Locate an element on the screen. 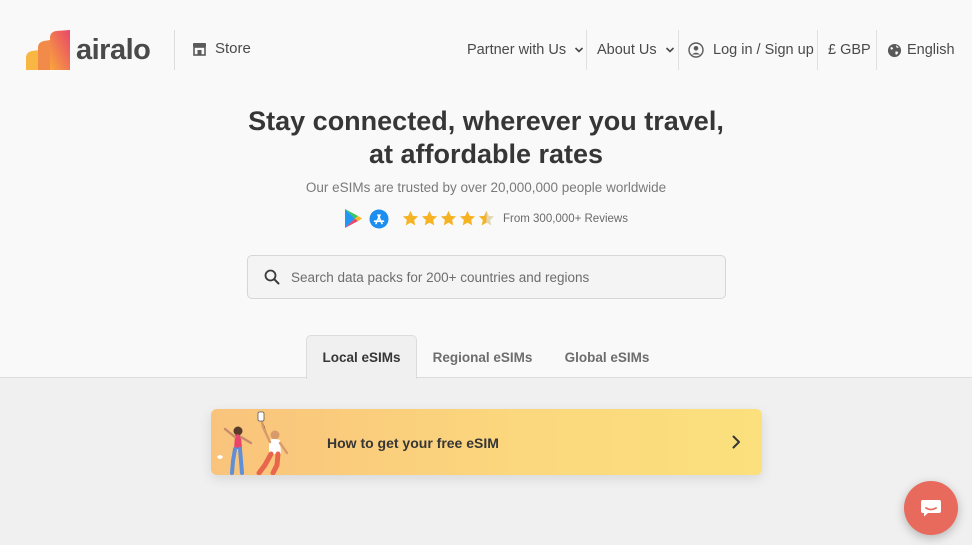 This screenshot has width=972, height=545. currency-selector: £ GBP is located at coordinates (849, 50).